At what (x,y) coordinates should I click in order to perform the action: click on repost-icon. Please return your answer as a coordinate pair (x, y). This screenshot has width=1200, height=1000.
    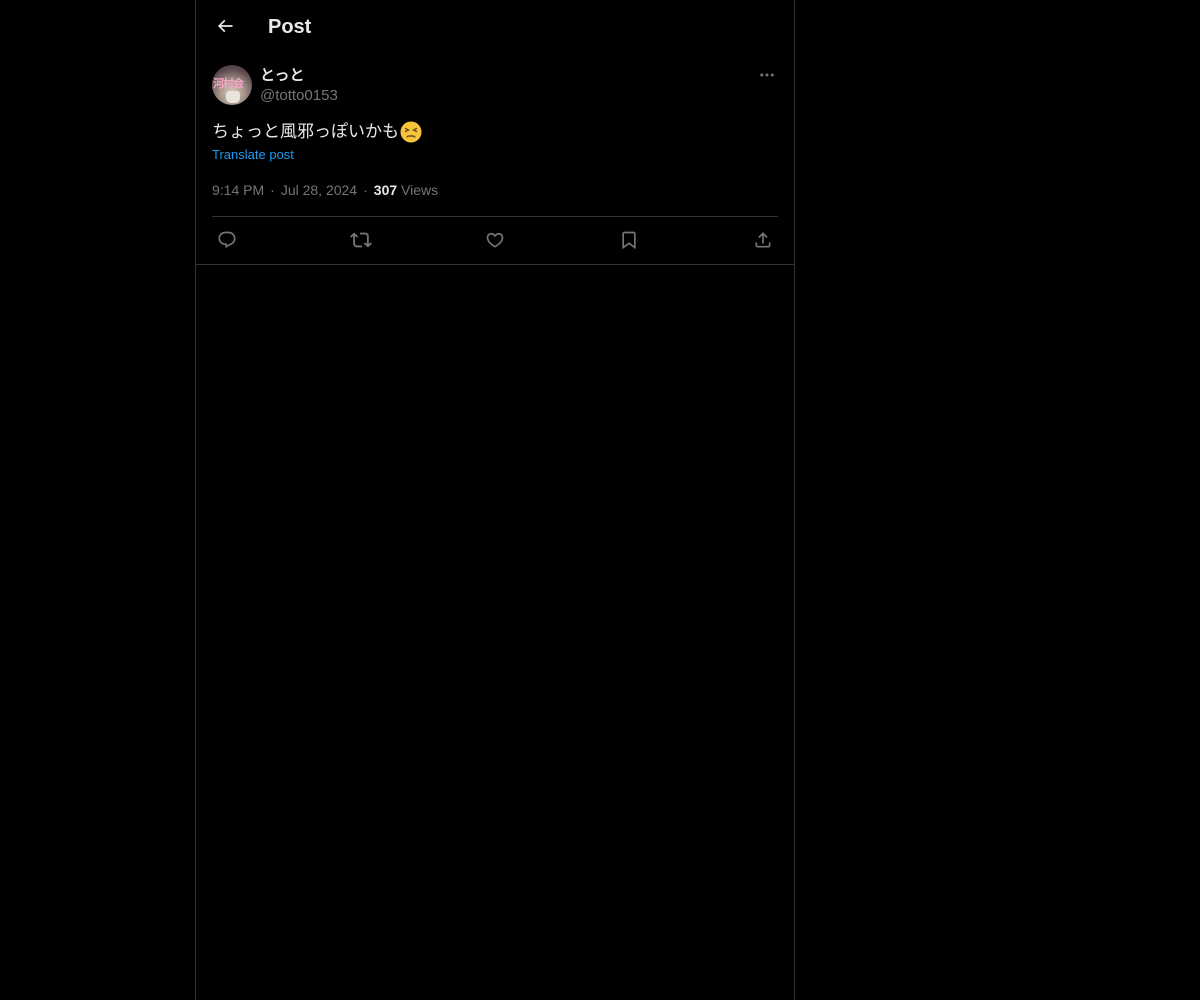
    Looking at the image, I should click on (361, 240).